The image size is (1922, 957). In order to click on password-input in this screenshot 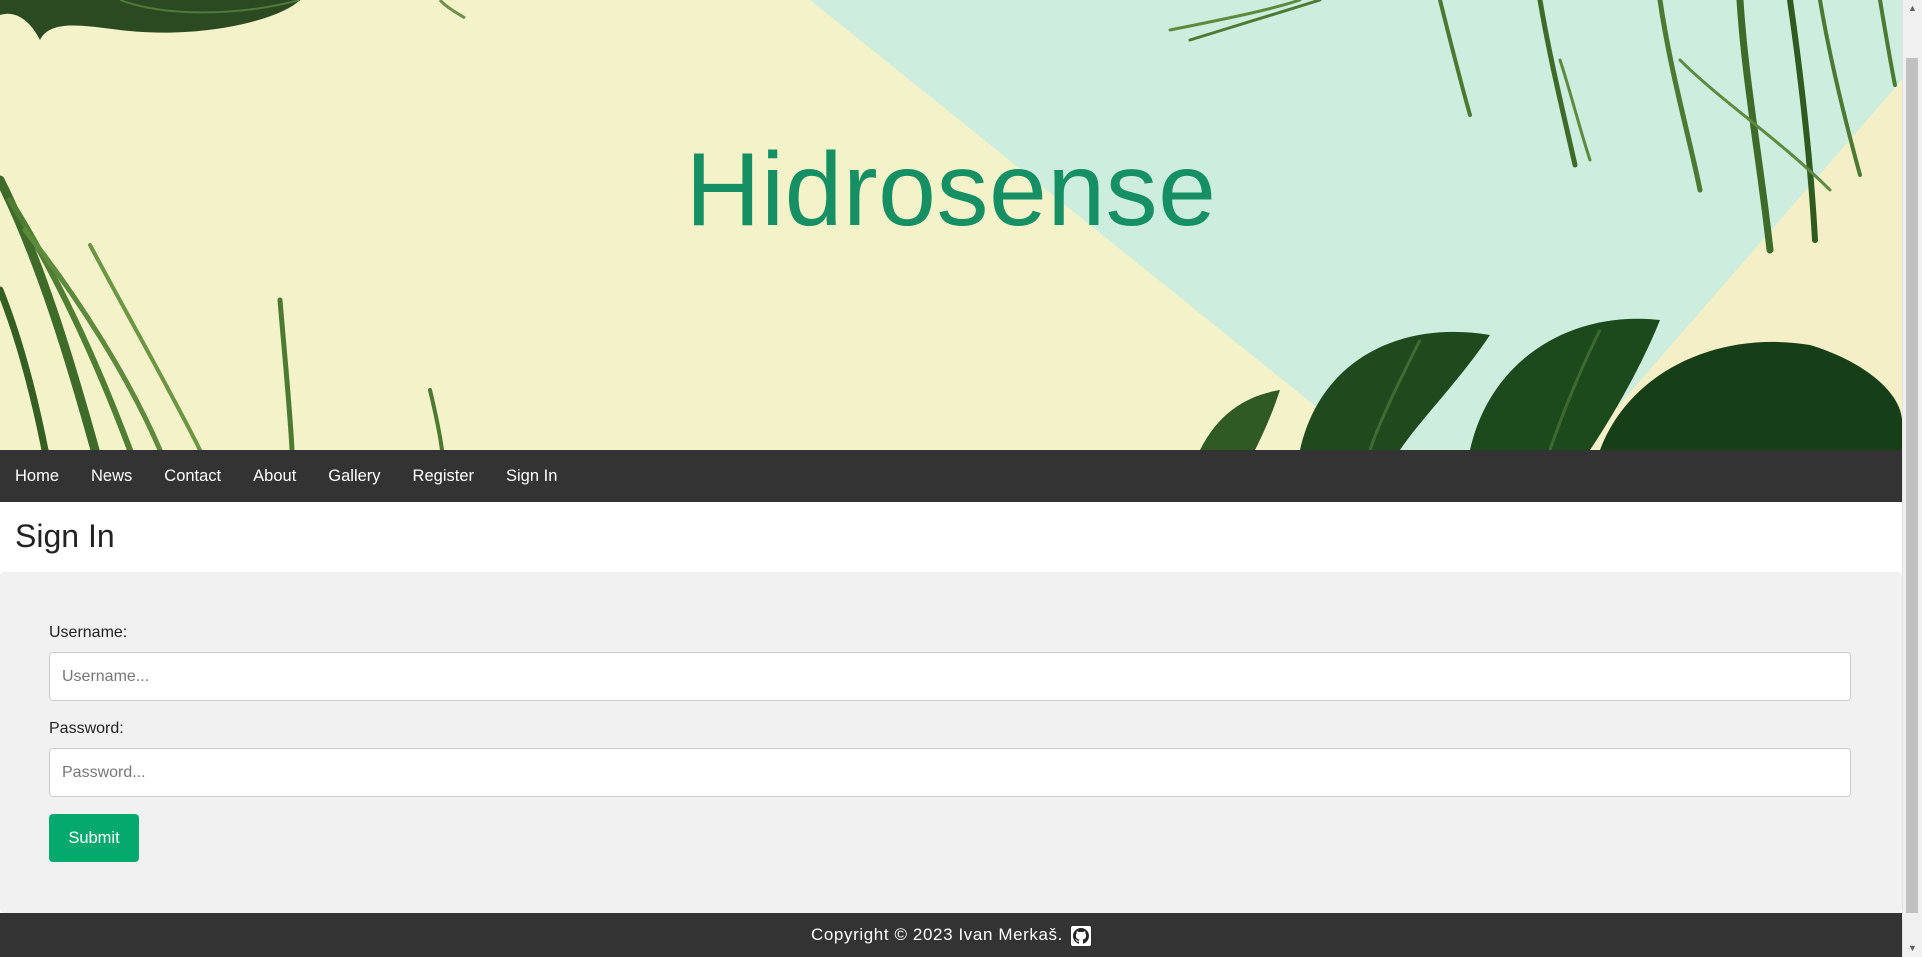, I will do `click(950, 772)`.